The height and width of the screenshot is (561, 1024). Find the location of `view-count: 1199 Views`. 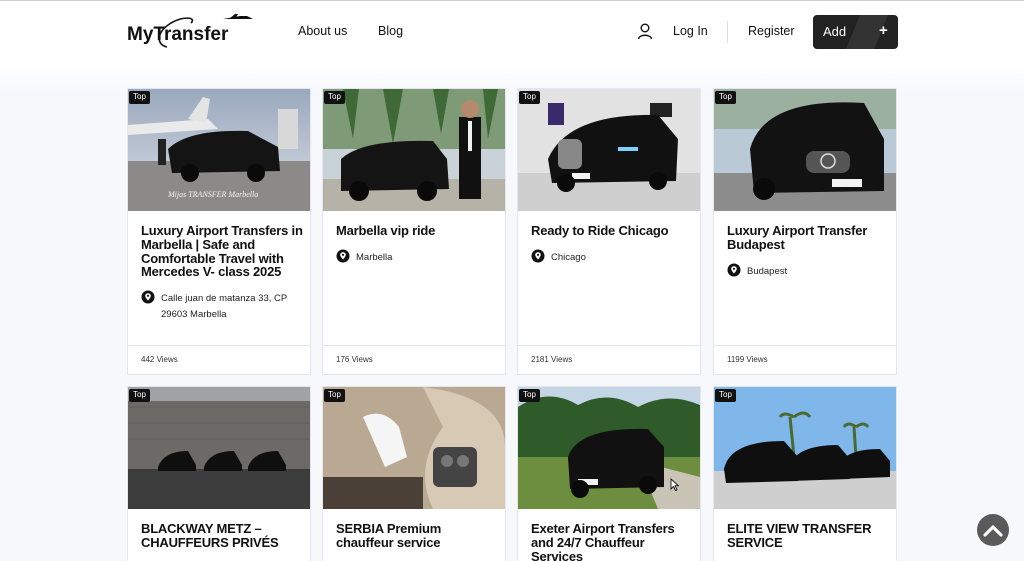

view-count: 1199 Views is located at coordinates (747, 359).